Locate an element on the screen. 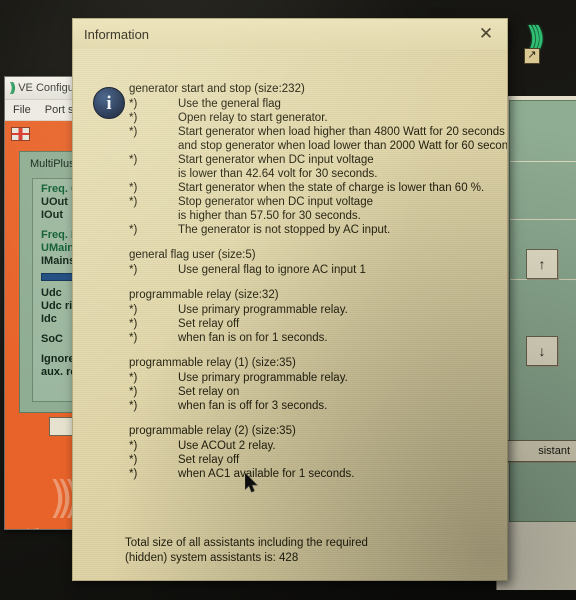 The width and height of the screenshot is (576, 600). section-line: *) when fan is off for 3 seconds. is located at coordinates (315, 406).